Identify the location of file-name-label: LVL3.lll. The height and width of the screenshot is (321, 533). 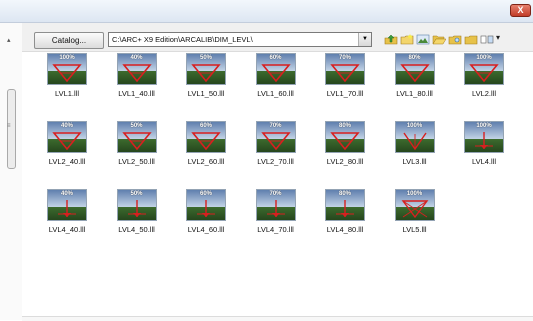
(414, 161).